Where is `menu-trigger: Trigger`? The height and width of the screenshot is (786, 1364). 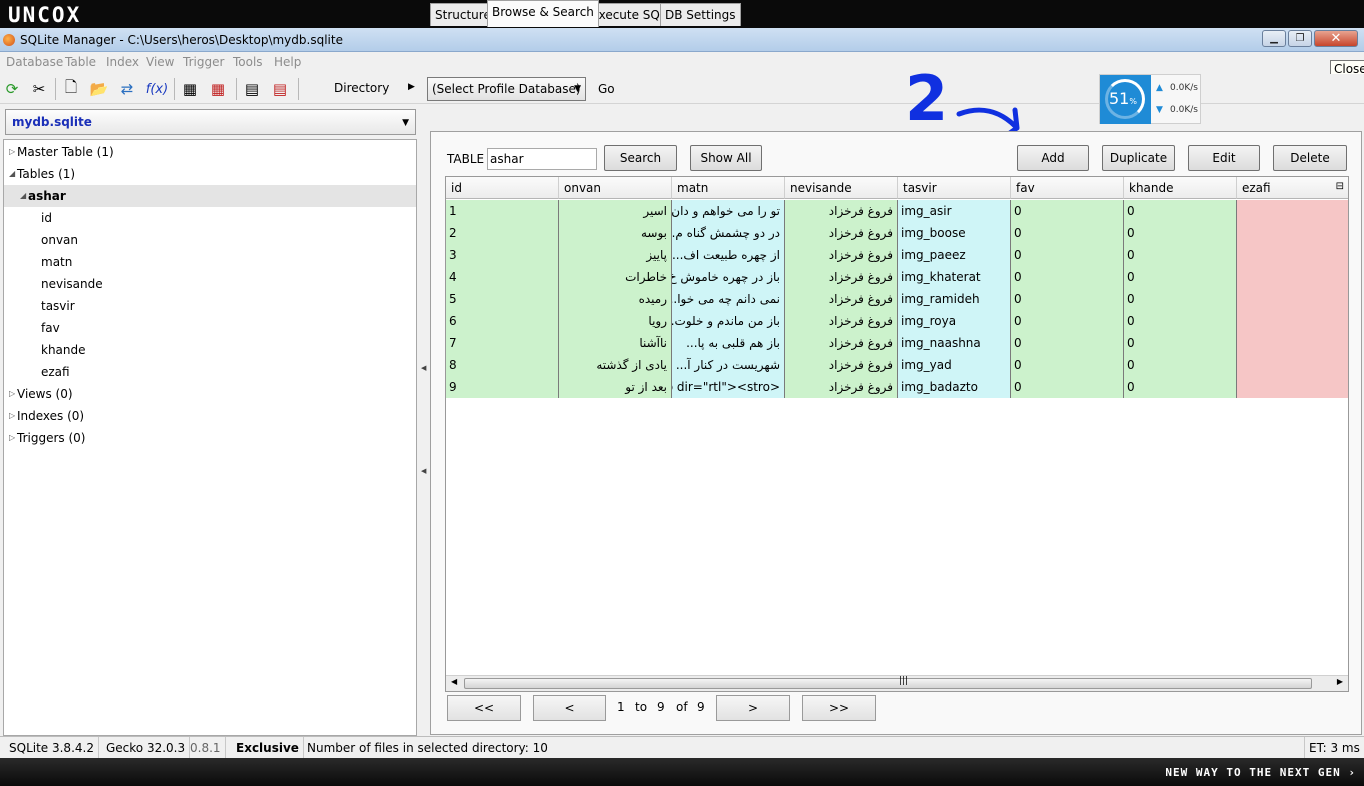 menu-trigger: Trigger is located at coordinates (203, 62).